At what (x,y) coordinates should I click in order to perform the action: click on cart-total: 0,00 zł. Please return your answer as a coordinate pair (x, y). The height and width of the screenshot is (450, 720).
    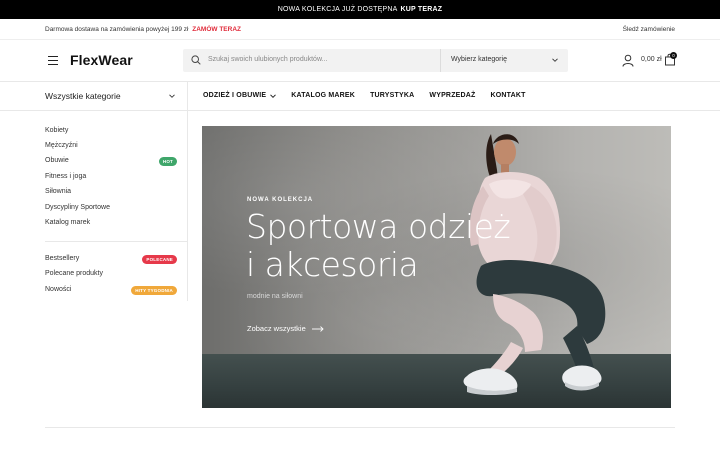
    Looking at the image, I should click on (651, 59).